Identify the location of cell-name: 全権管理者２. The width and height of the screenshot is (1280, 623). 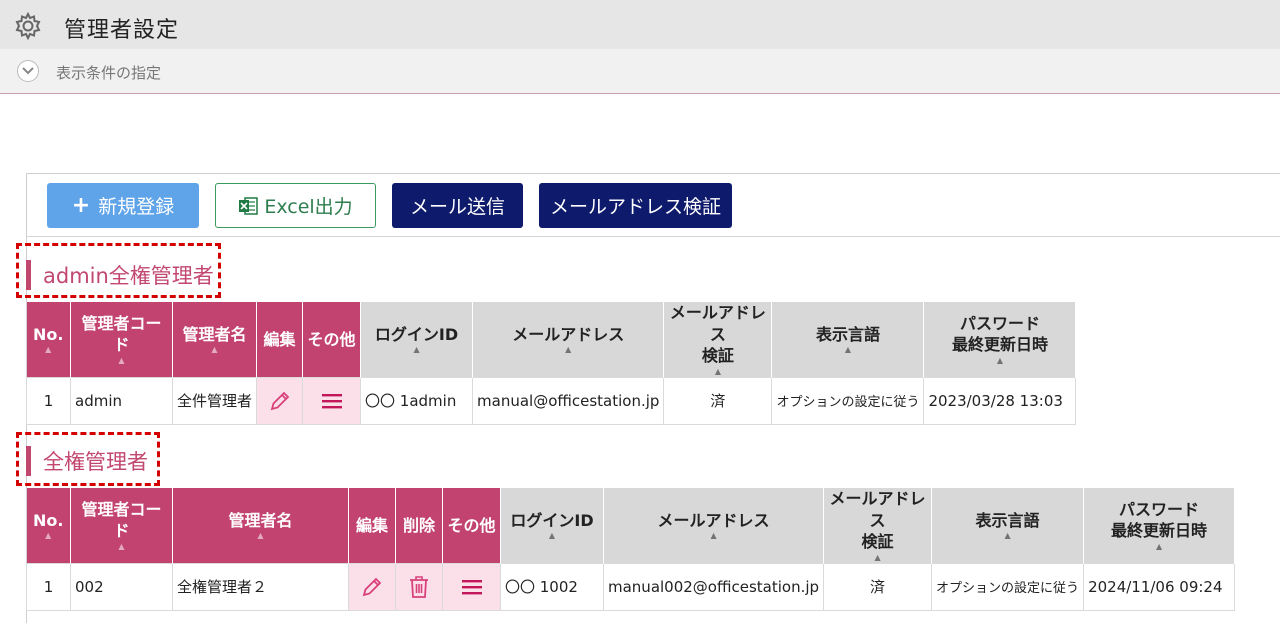
(260, 586).